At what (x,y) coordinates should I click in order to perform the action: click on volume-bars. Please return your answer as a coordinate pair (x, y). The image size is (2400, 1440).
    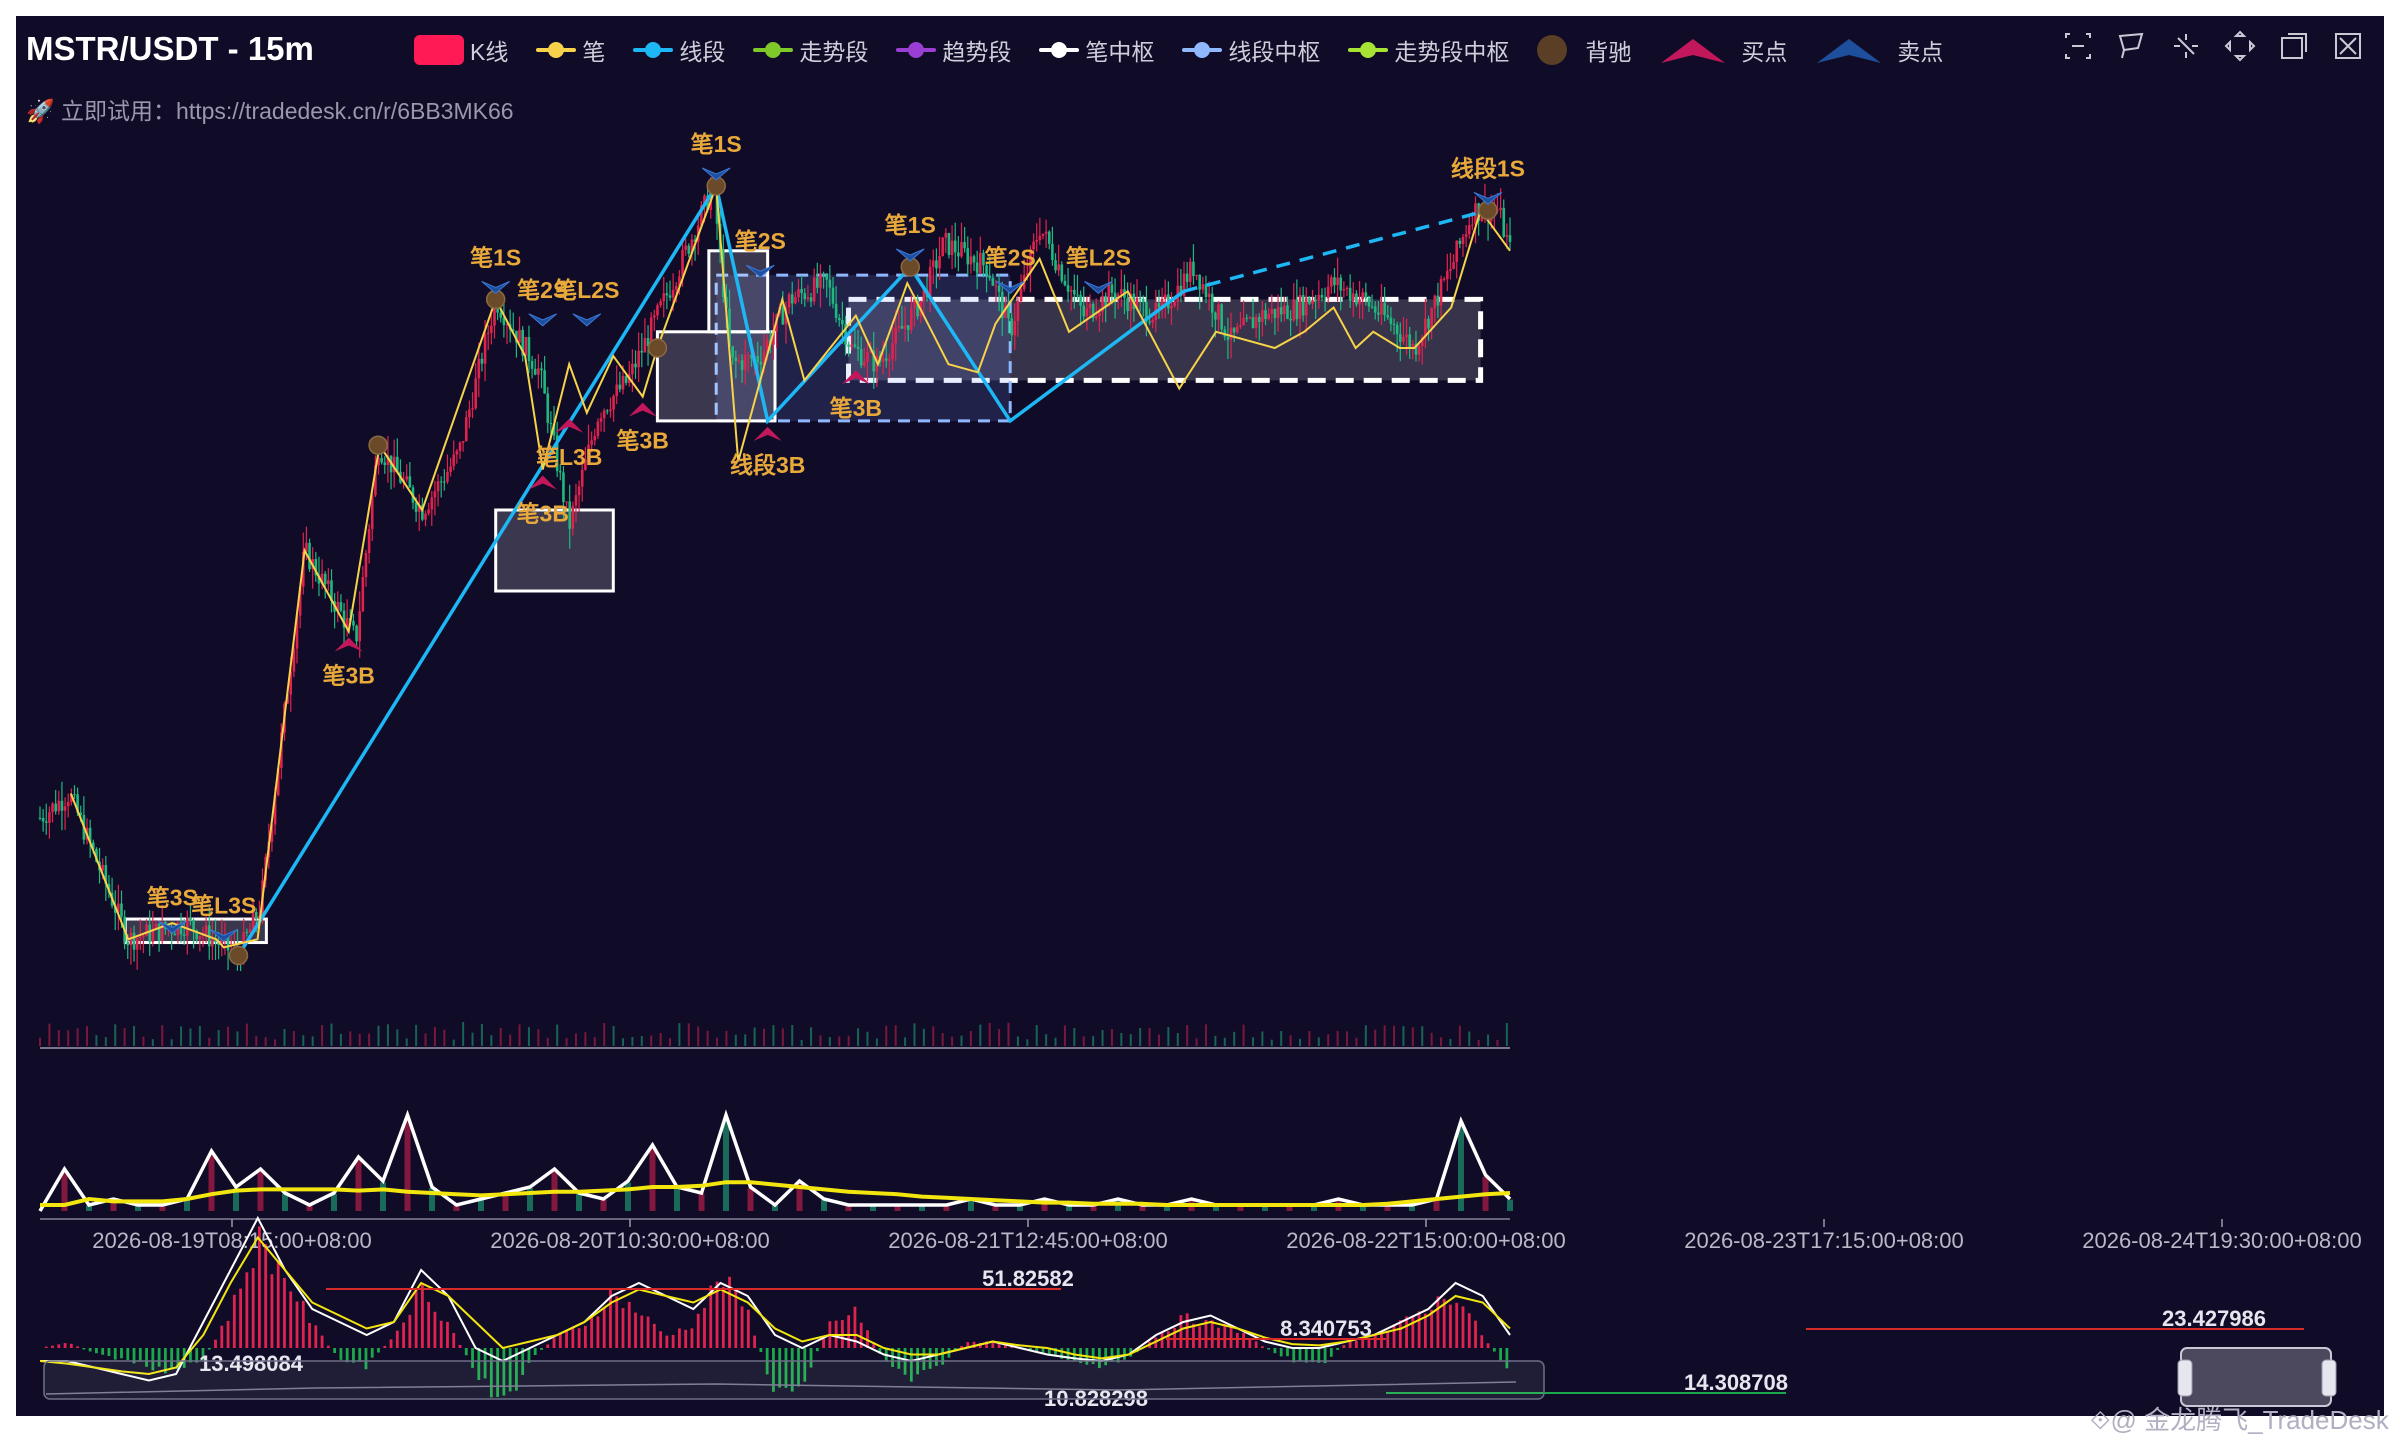
    Looking at the image, I should click on (773, 1034).